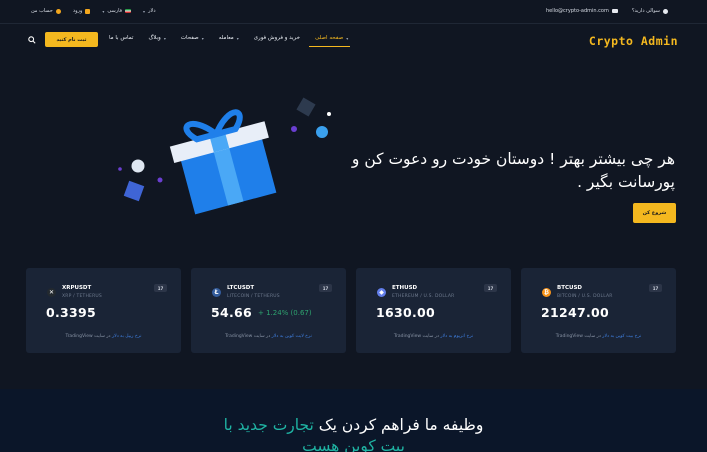 This screenshot has width=707, height=452. I want to click on my-account-label: حساب من, so click(42, 11).